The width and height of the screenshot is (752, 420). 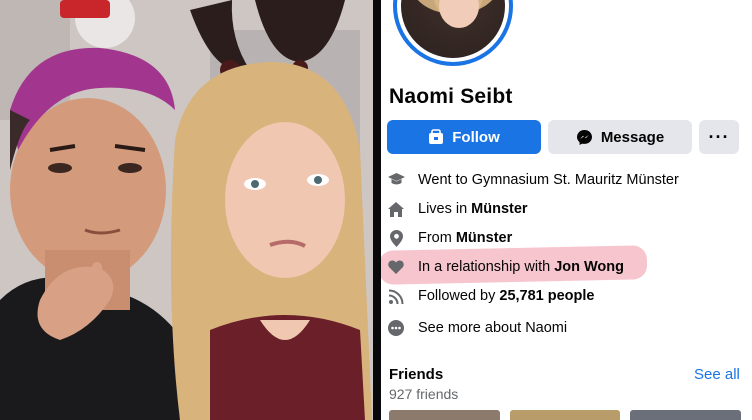 I want to click on detail-from: From Münster, so click(x=449, y=238).